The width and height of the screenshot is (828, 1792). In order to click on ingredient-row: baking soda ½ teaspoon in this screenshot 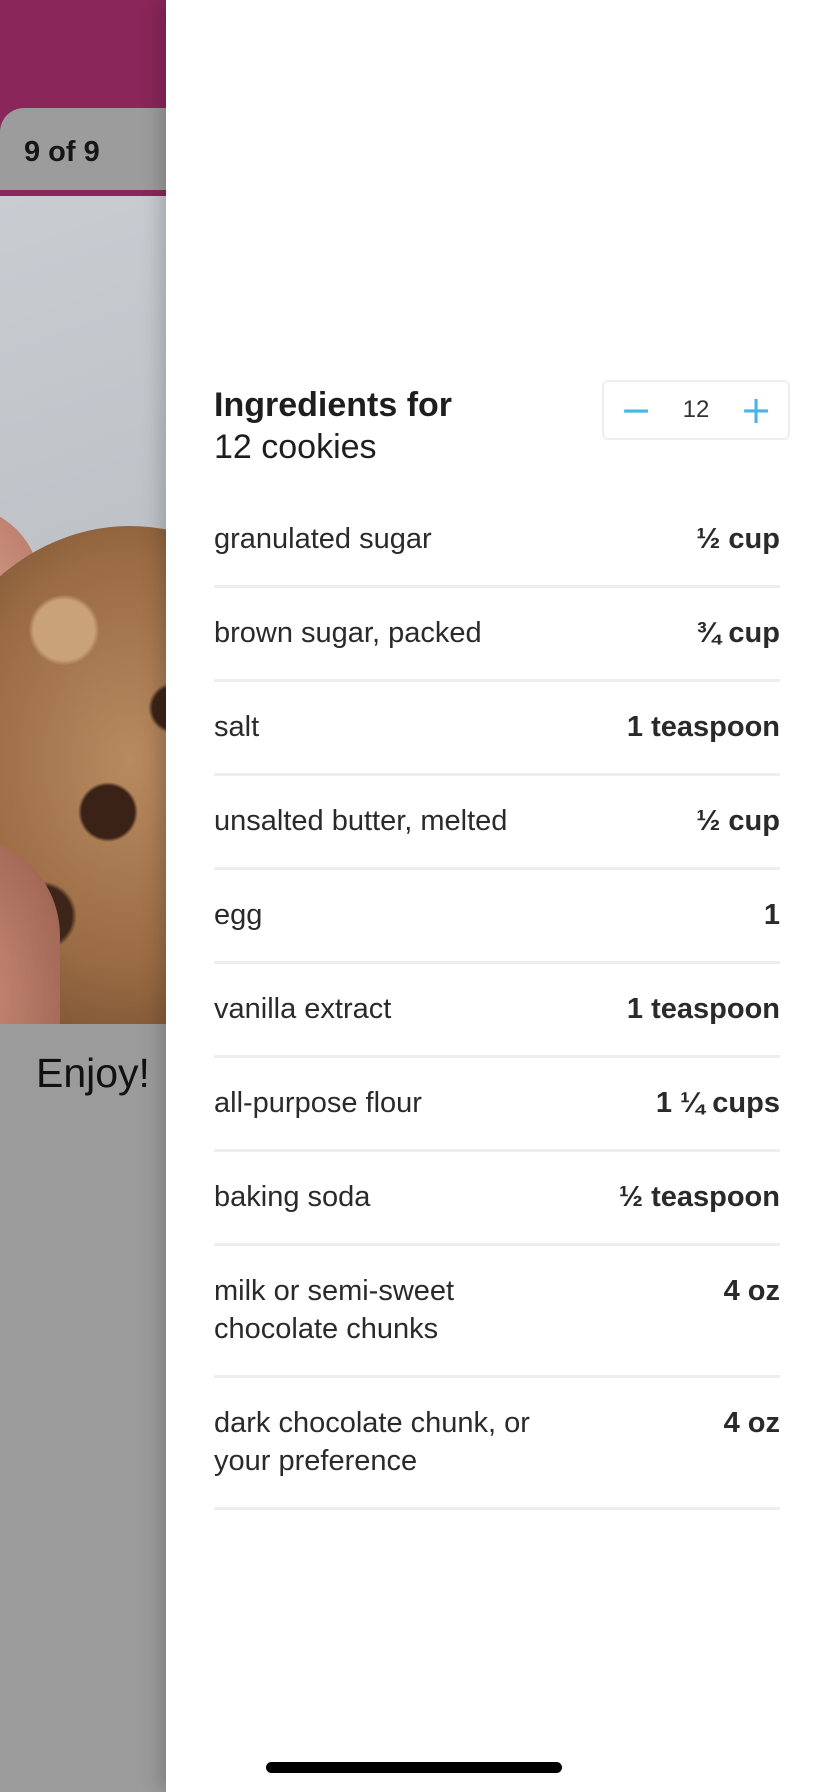, I will do `click(497, 1199)`.